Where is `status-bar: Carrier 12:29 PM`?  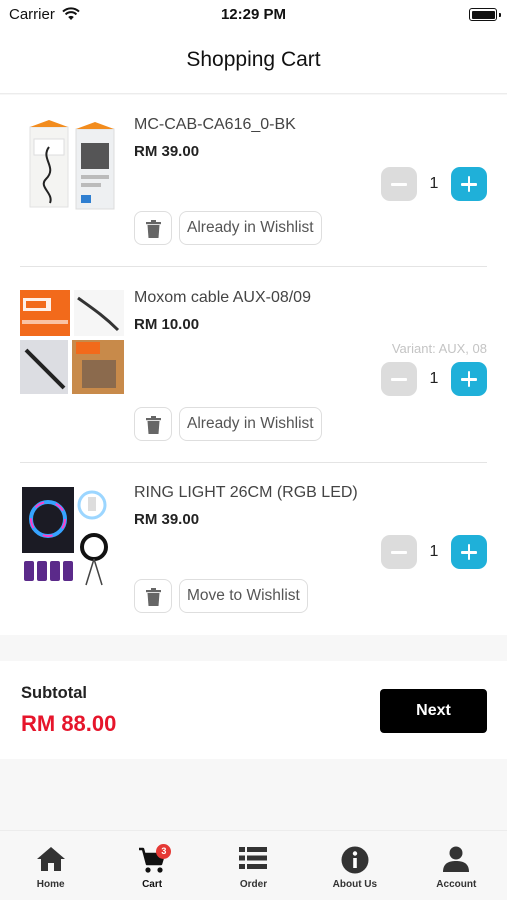
status-bar: Carrier 12:29 PM is located at coordinates (253, 15).